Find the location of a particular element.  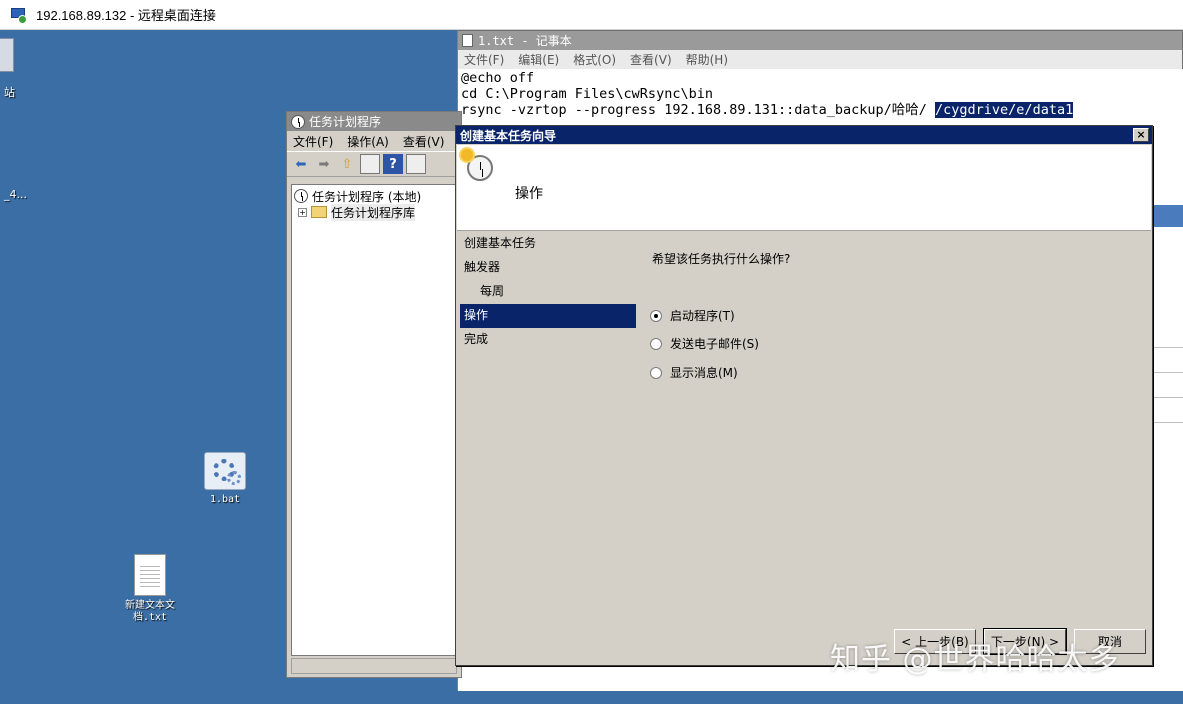

desktop-icon-label: 1.bat is located at coordinates (225, 499).